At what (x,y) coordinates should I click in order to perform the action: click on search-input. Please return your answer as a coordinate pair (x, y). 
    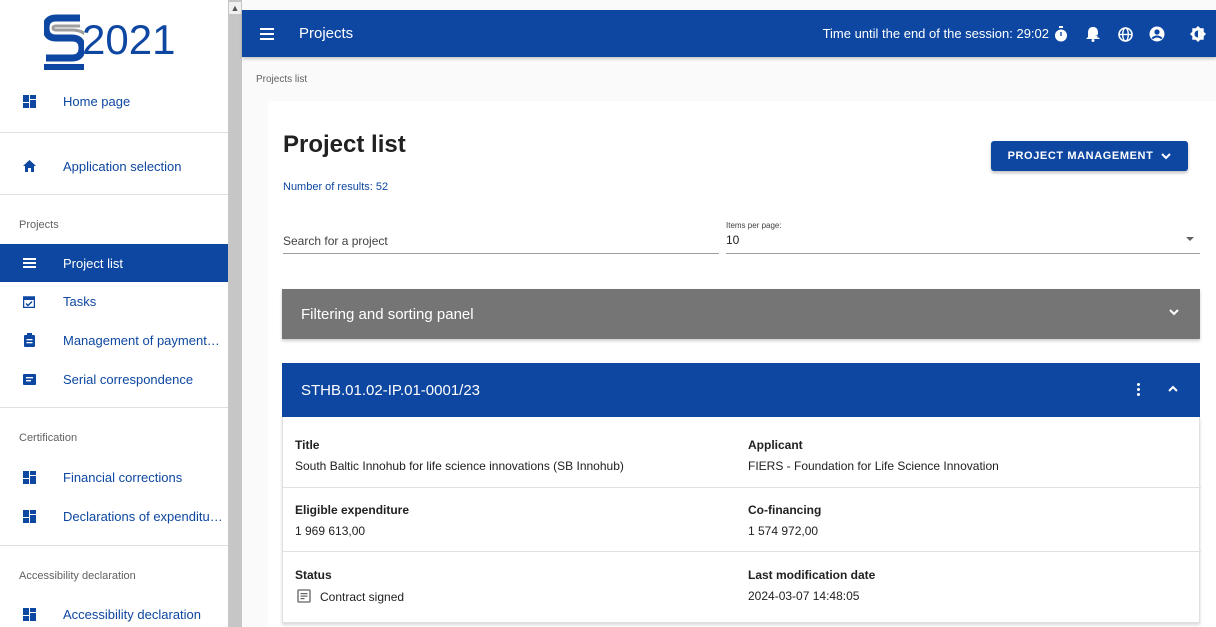
    Looking at the image, I should click on (501, 241).